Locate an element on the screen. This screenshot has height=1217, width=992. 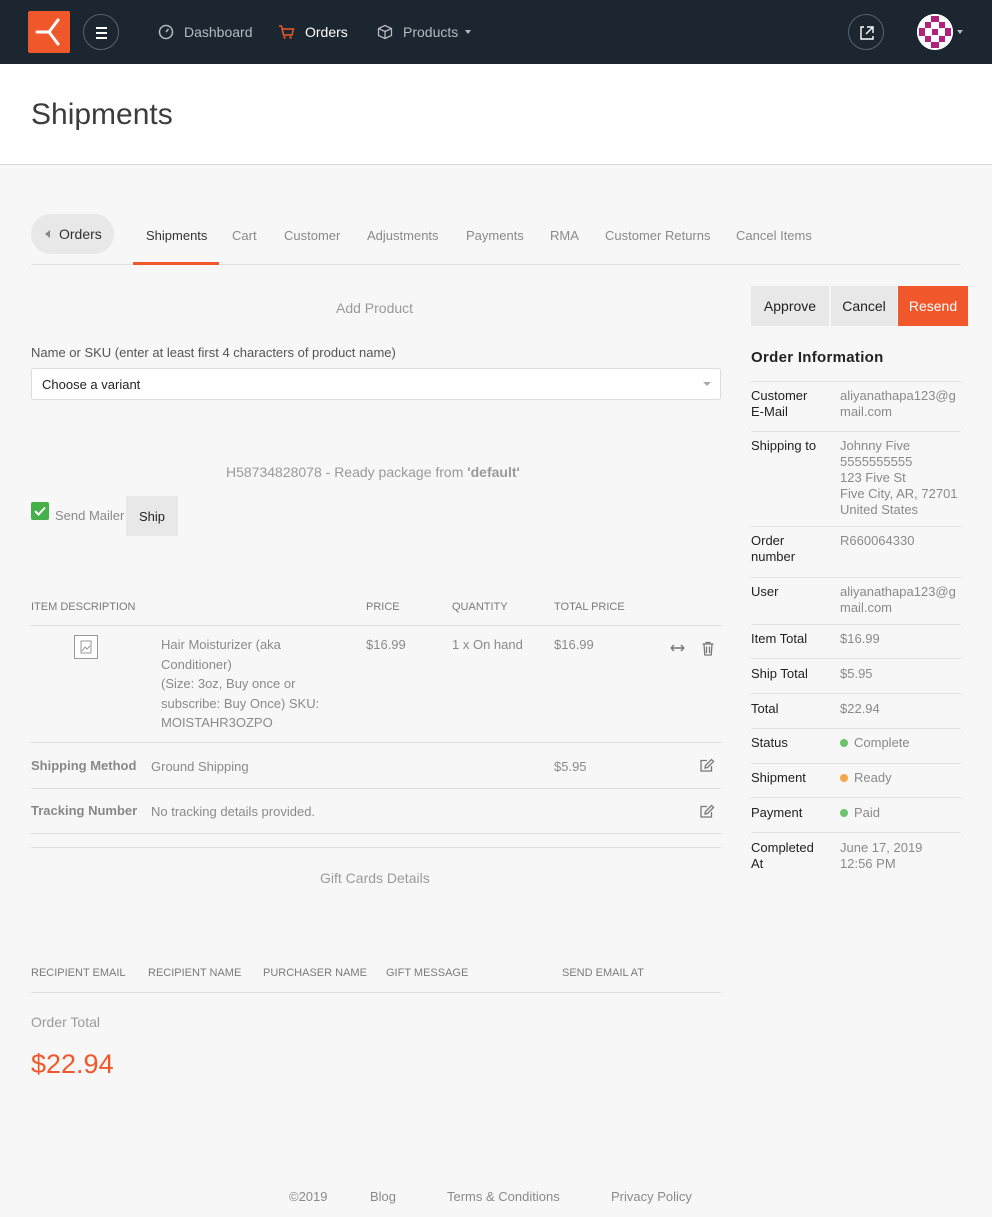
total-value: $22.94 is located at coordinates (860, 708).